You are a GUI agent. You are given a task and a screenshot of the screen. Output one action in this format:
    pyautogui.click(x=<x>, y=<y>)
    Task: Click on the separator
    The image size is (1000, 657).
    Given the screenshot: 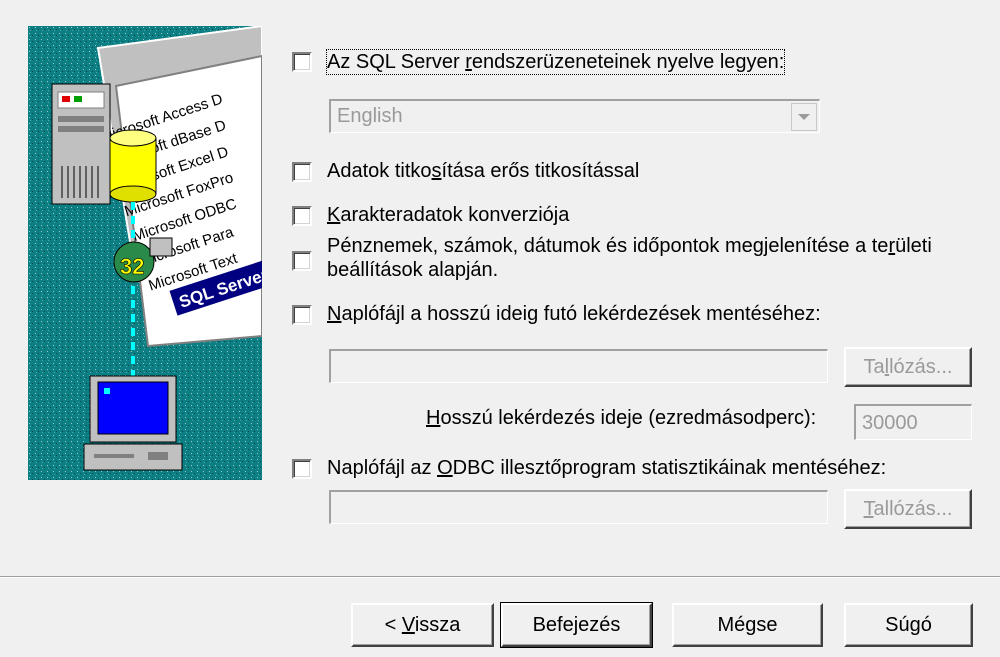 What is the action you would take?
    pyautogui.click(x=500, y=577)
    